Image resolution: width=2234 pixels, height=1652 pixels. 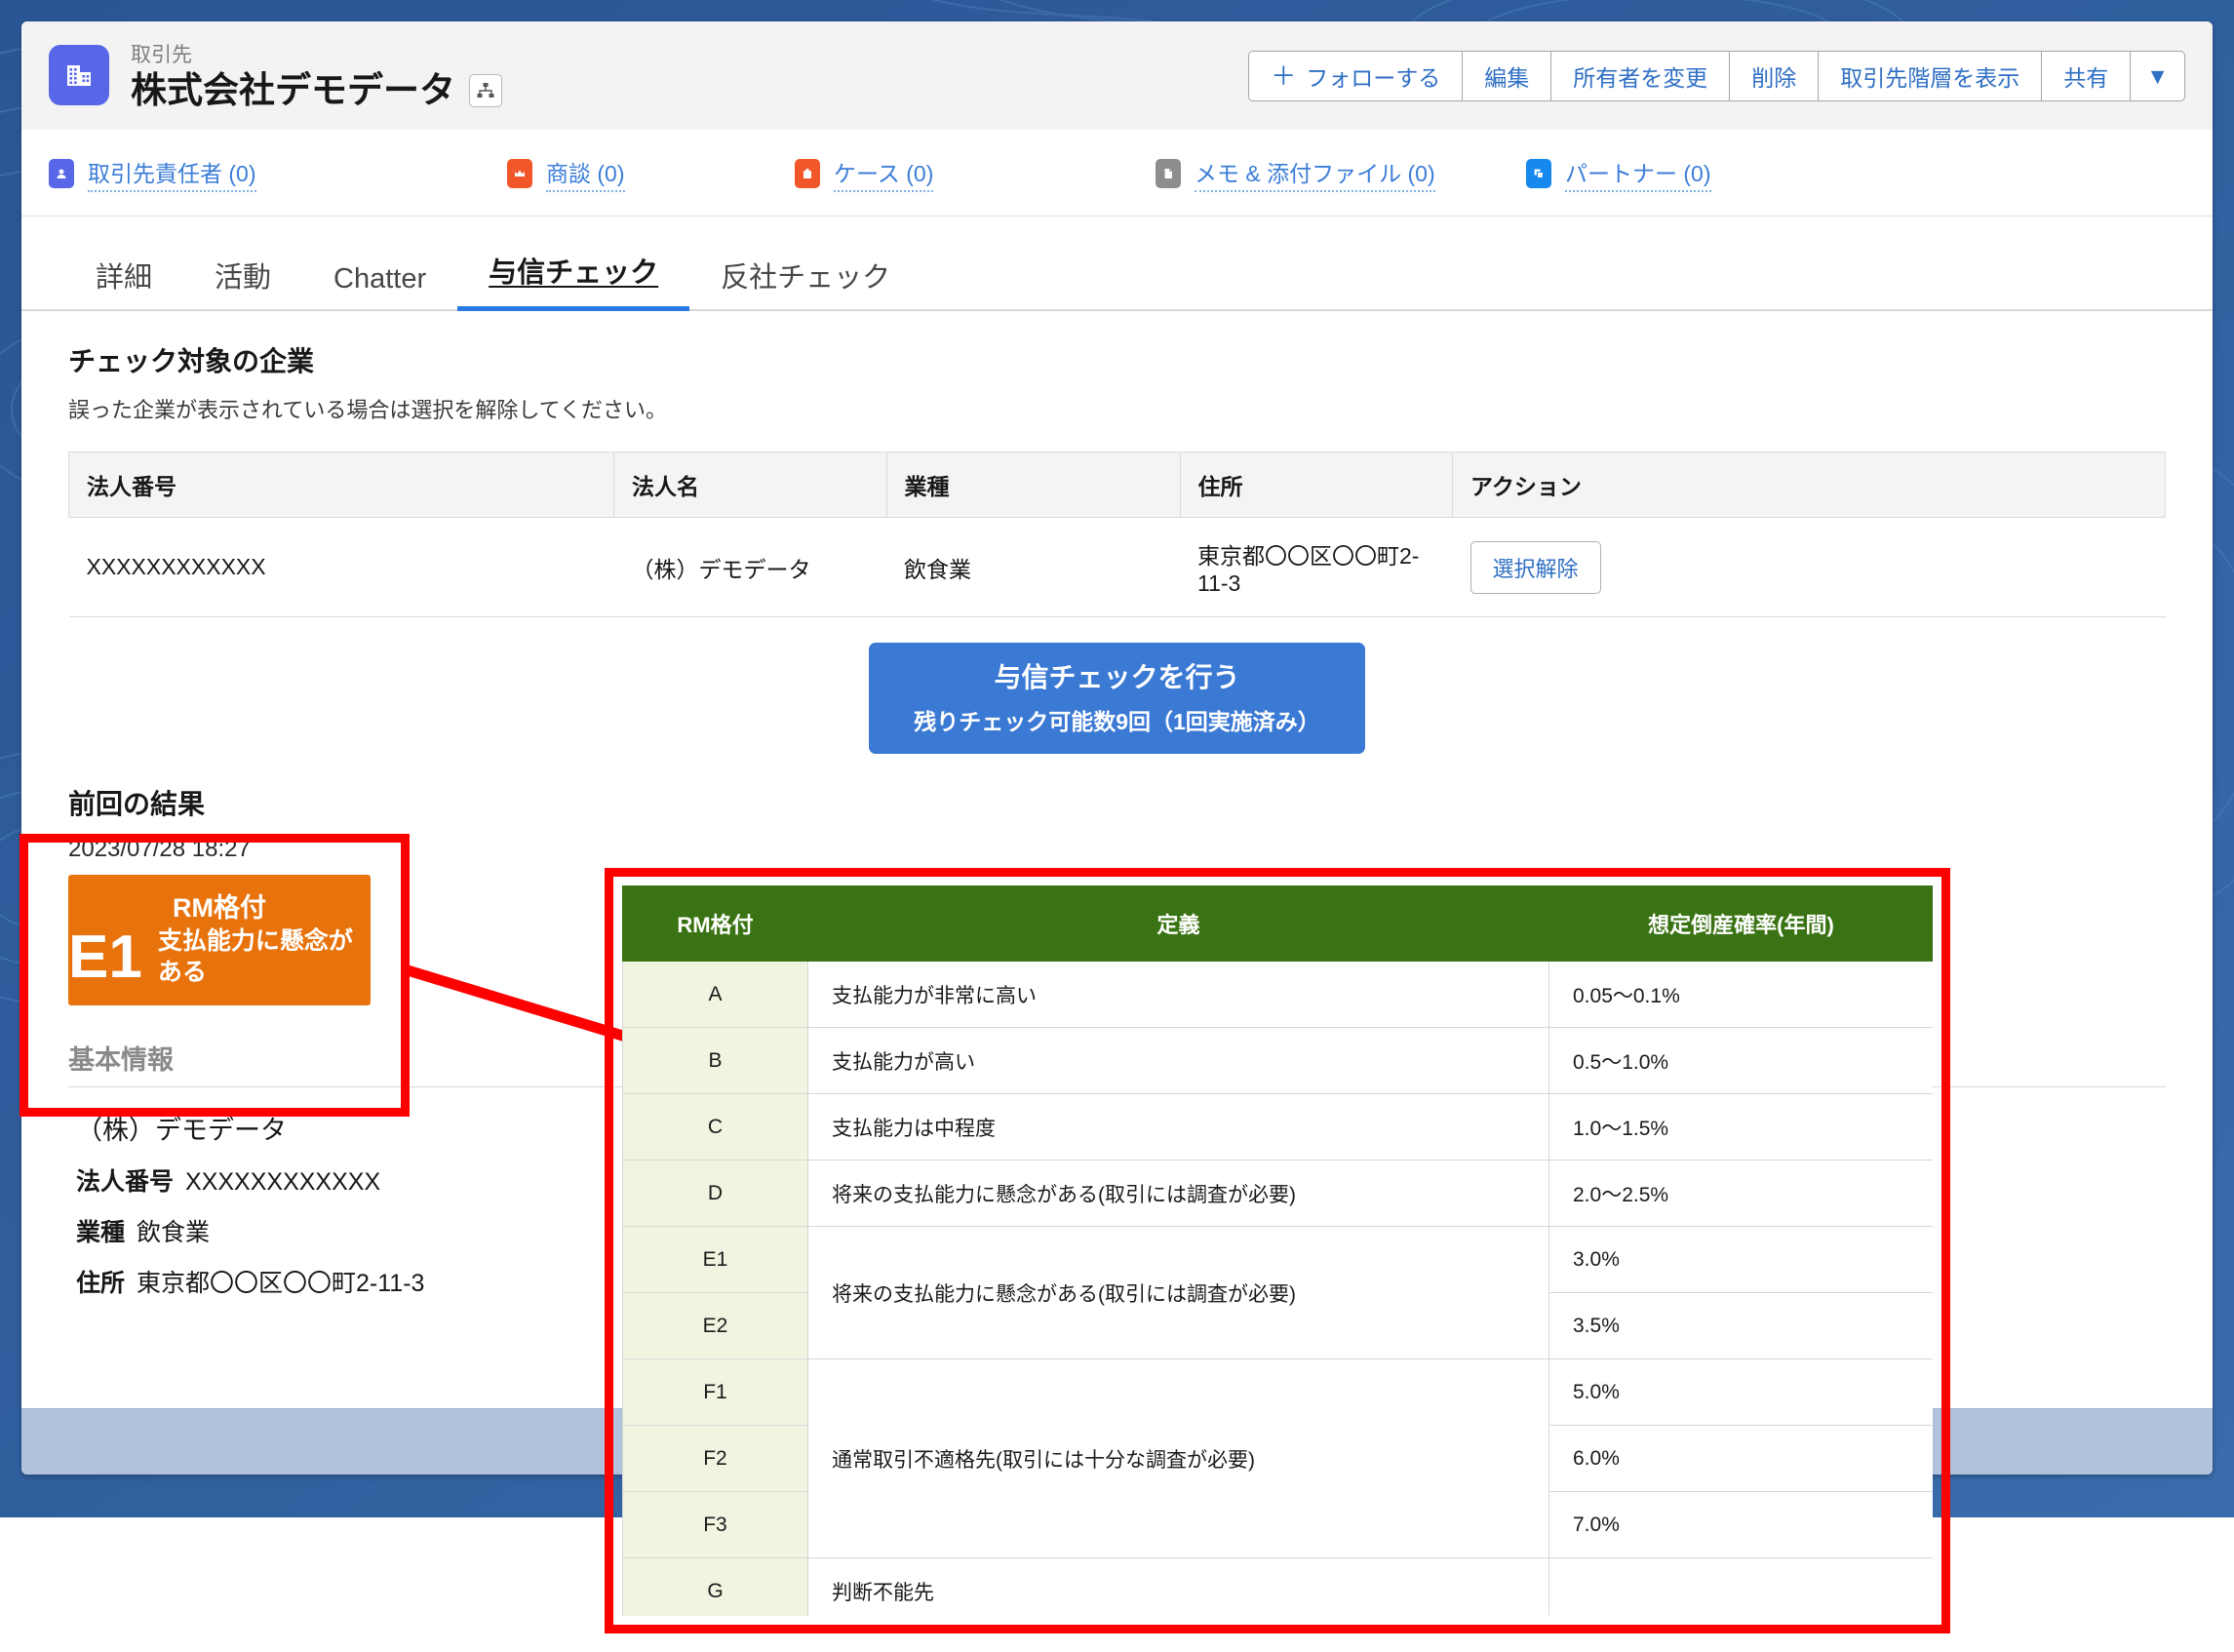 What do you see at coordinates (215, 975) in the screenshot?
I see `annotation-highlight-previous-result` at bounding box center [215, 975].